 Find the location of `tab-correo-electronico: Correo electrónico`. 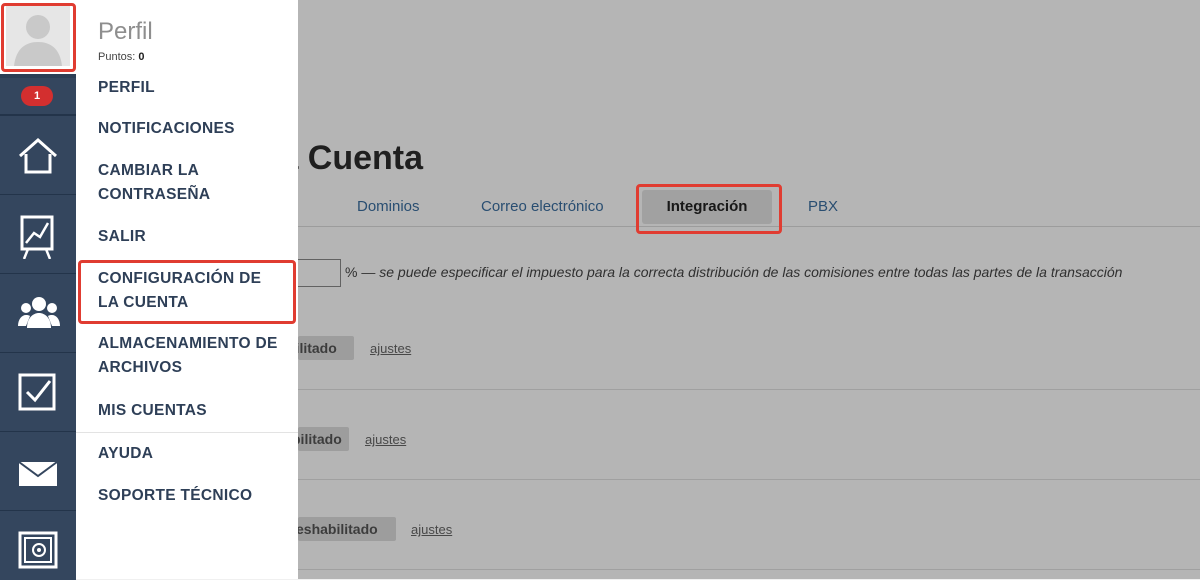

tab-correo-electronico: Correo electrónico is located at coordinates (542, 206).